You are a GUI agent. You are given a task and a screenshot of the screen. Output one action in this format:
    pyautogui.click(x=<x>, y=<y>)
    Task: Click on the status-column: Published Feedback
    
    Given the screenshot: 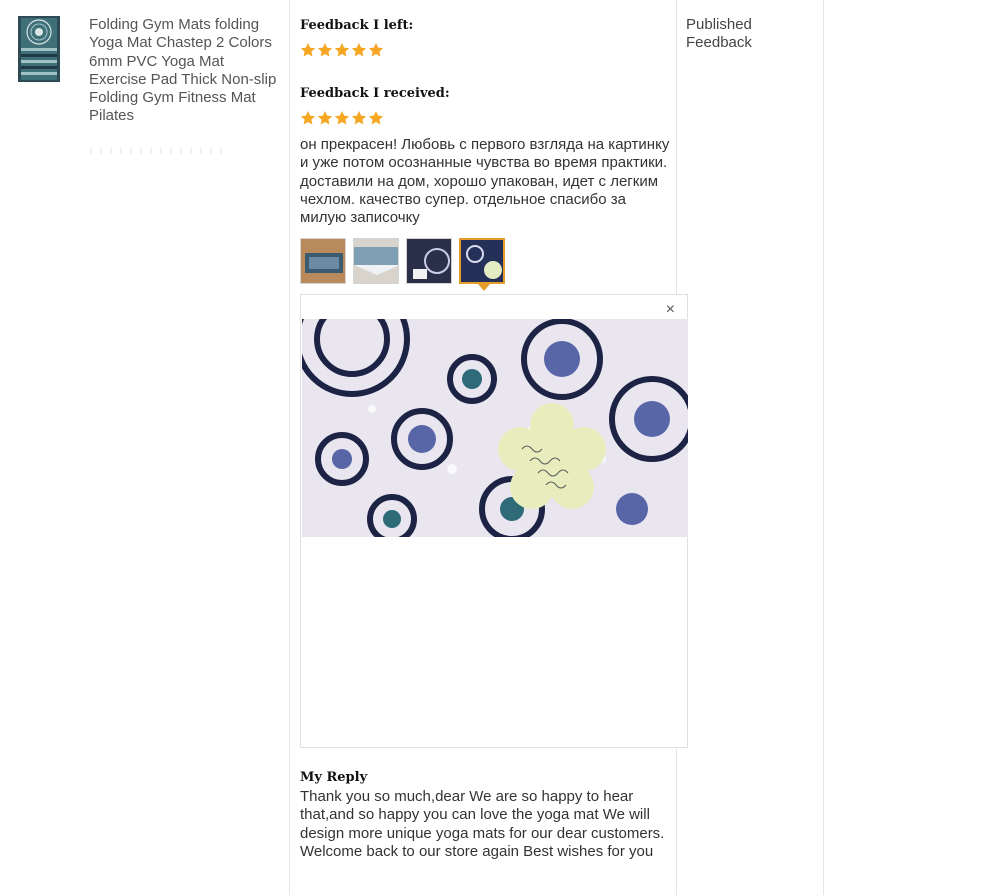 What is the action you would take?
    pyautogui.click(x=750, y=447)
    